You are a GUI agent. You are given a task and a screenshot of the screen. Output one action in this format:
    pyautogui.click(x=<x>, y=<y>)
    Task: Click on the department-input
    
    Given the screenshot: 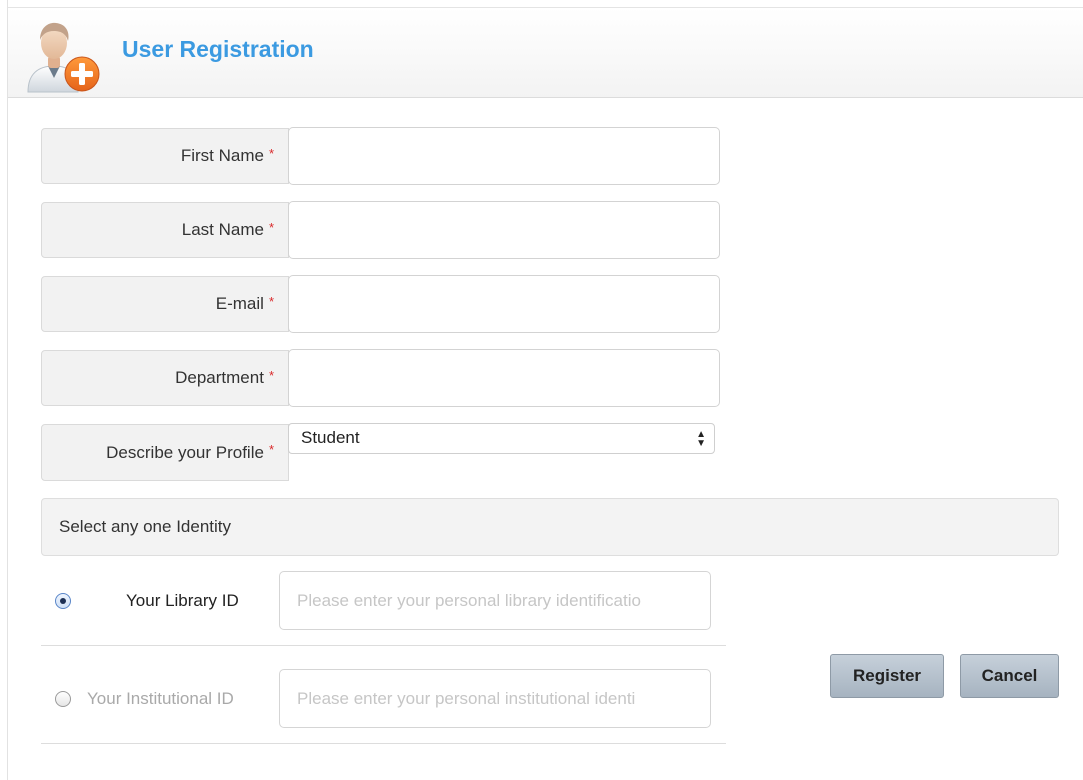 What is the action you would take?
    pyautogui.click(x=504, y=378)
    